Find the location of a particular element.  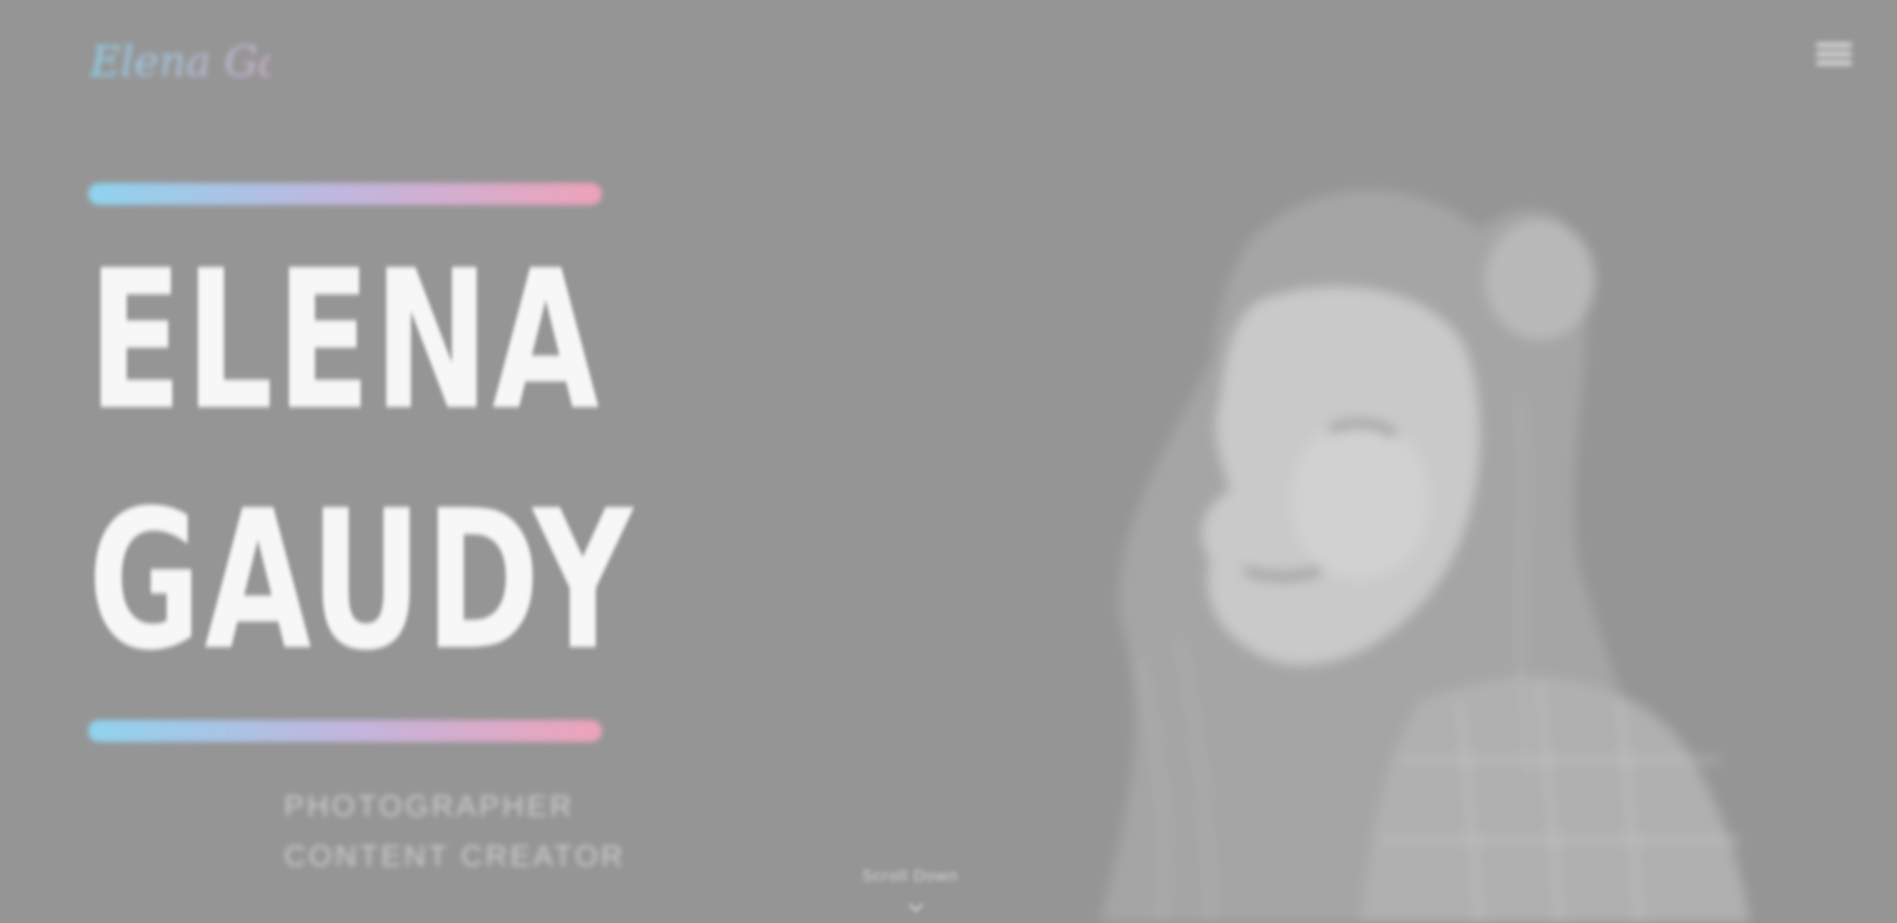

hero-name-last: GAUDY is located at coordinates (362, 581).